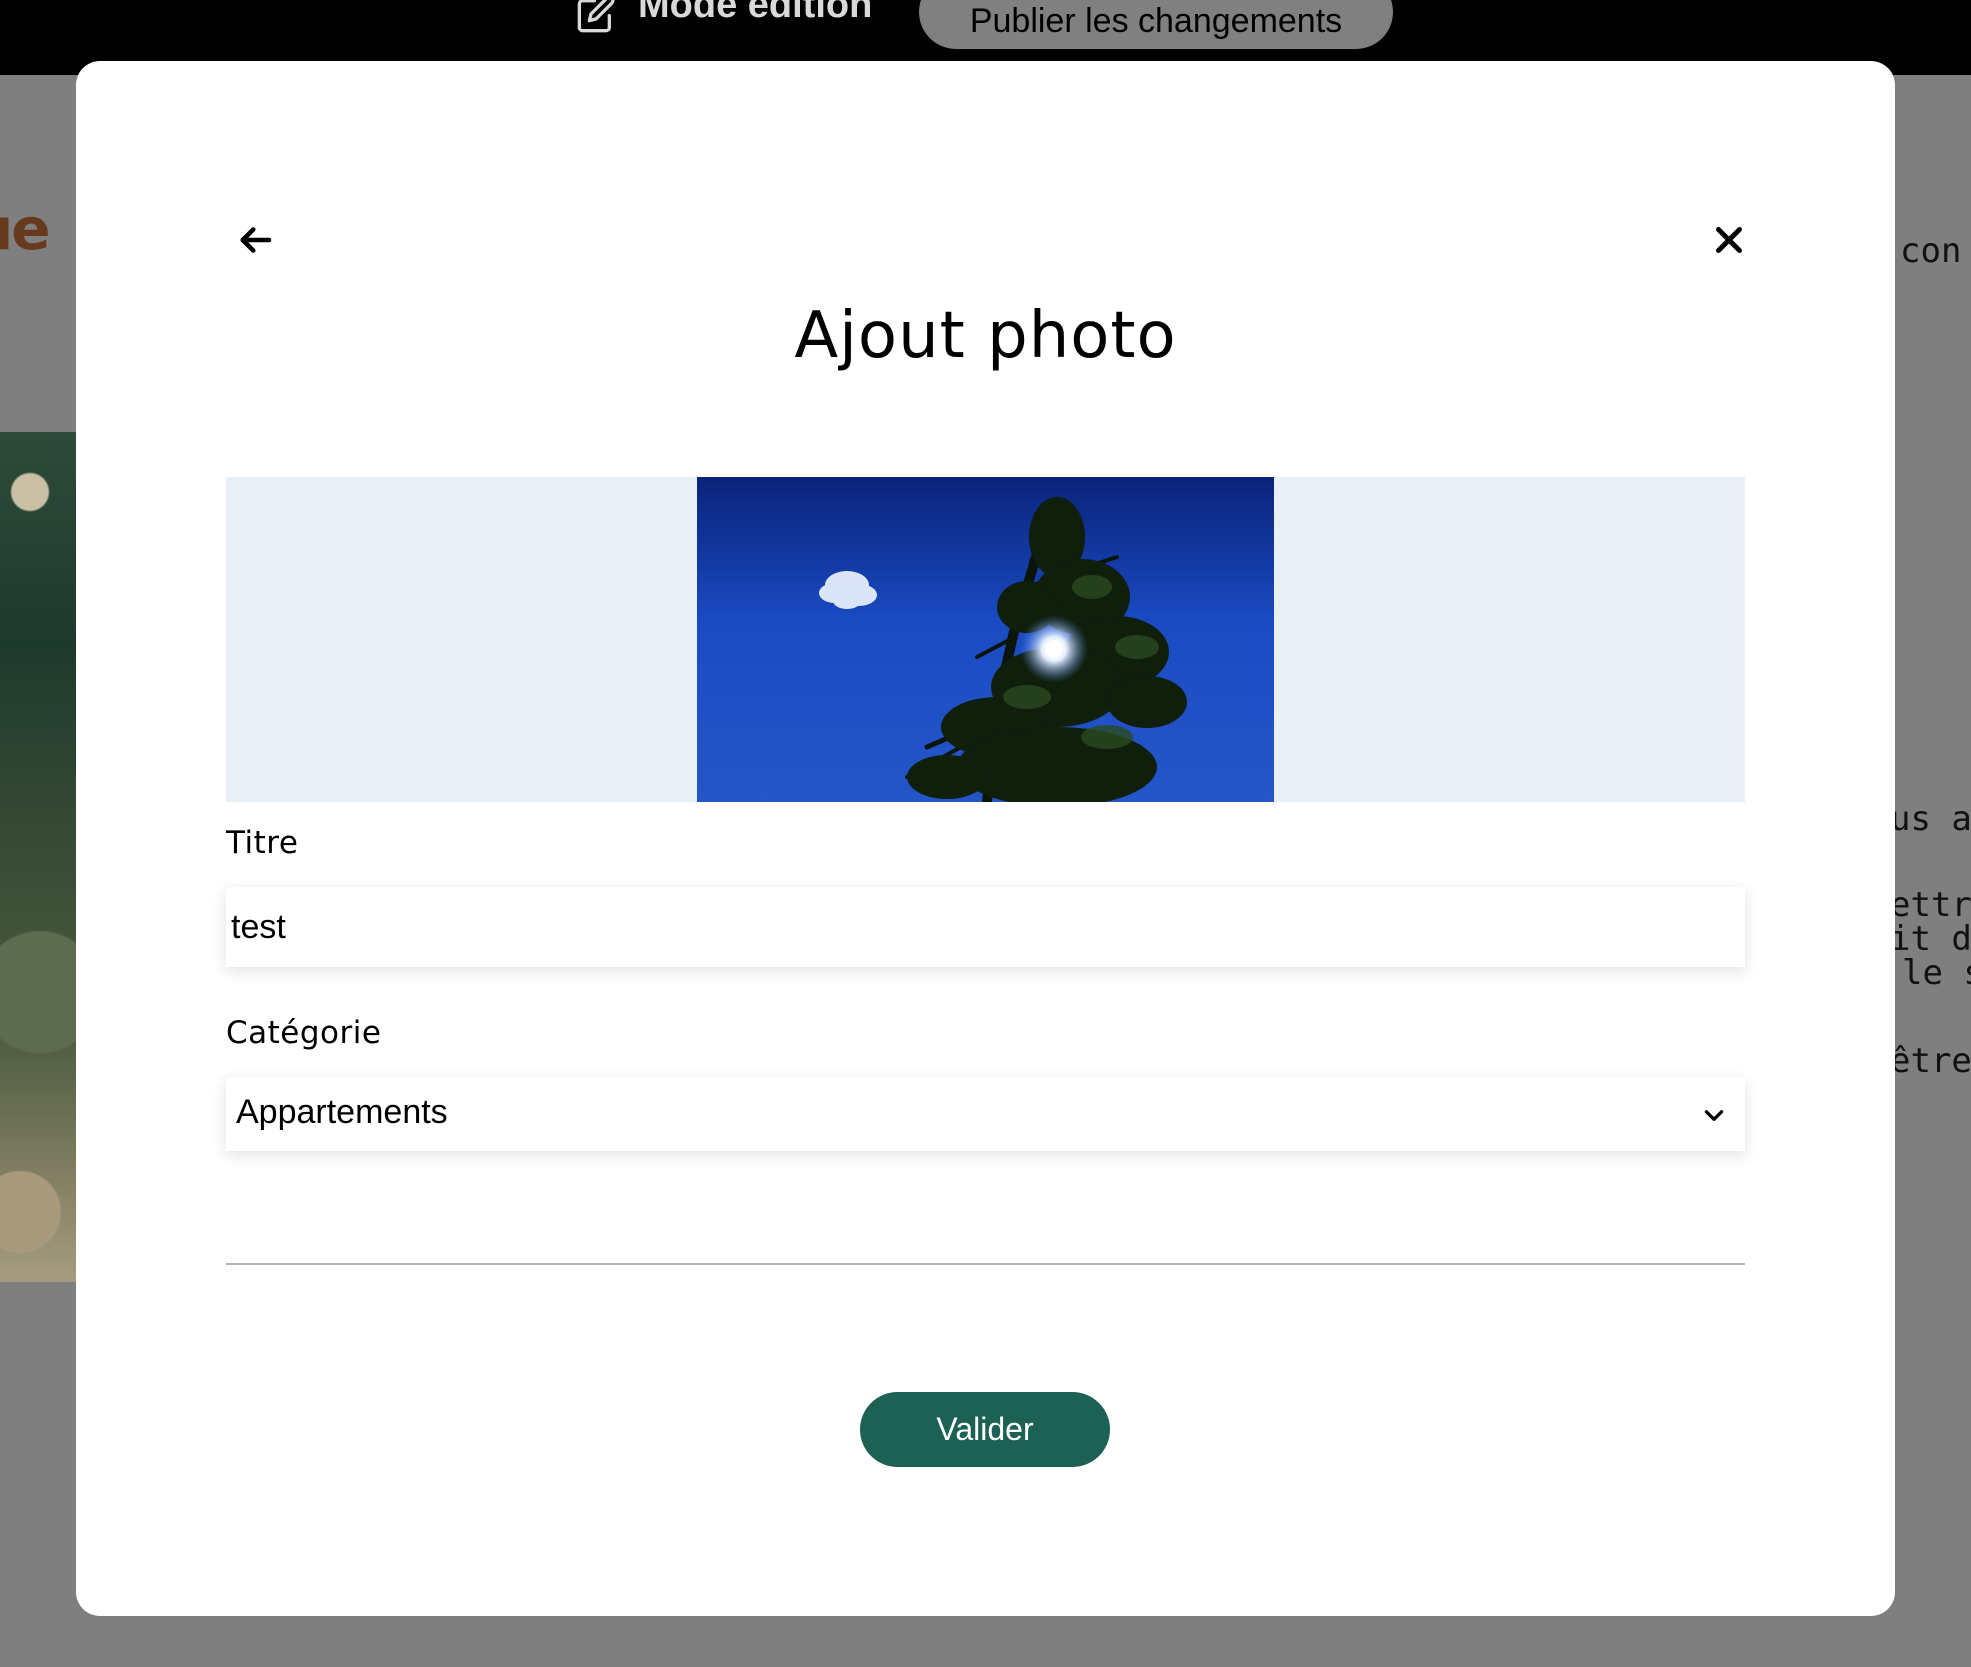 Image resolution: width=1971 pixels, height=1667 pixels. I want to click on form-divider, so click(985, 1264).